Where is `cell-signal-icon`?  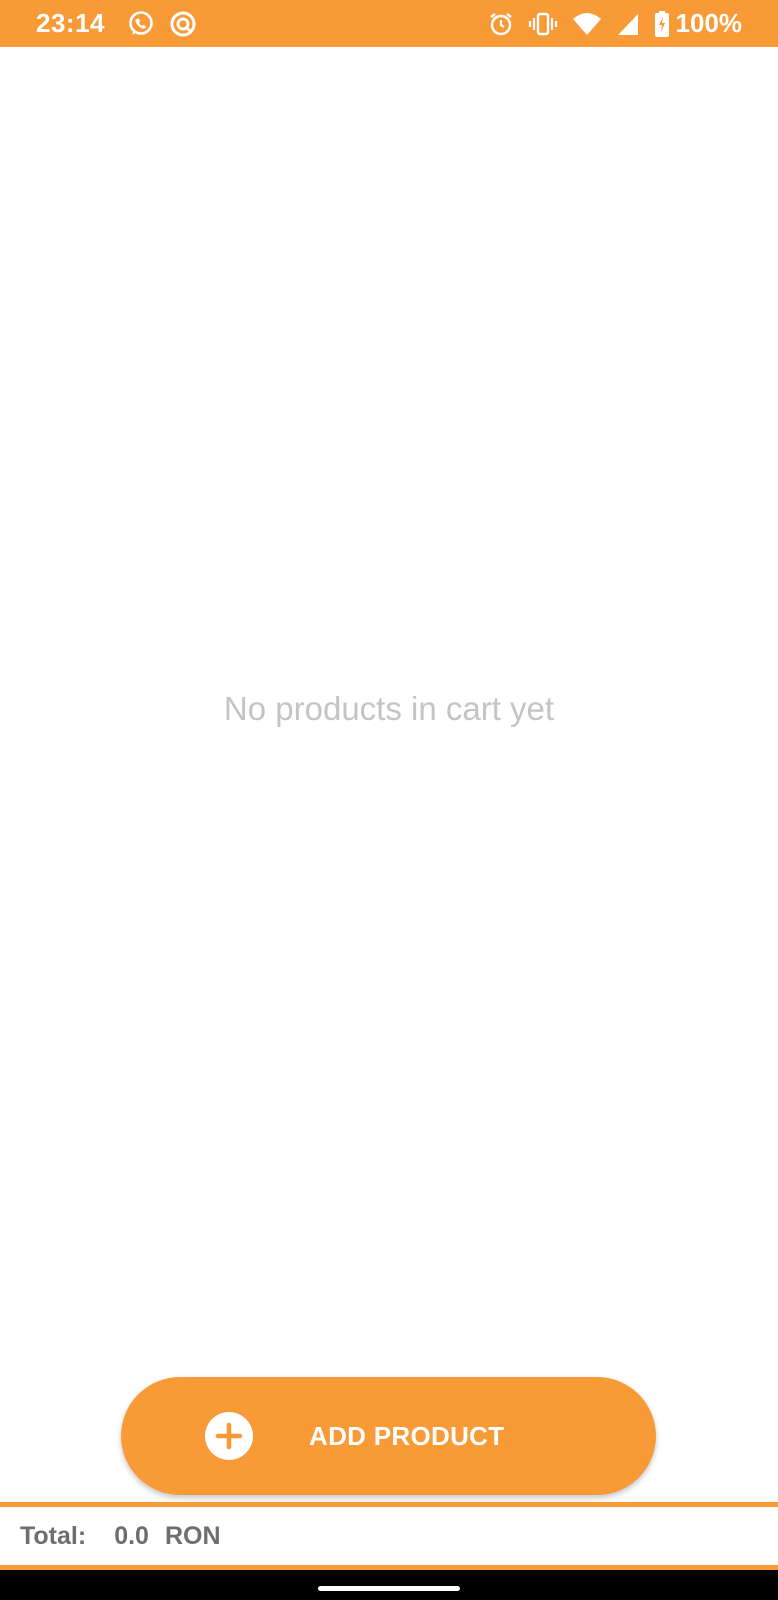
cell-signal-icon is located at coordinates (628, 24).